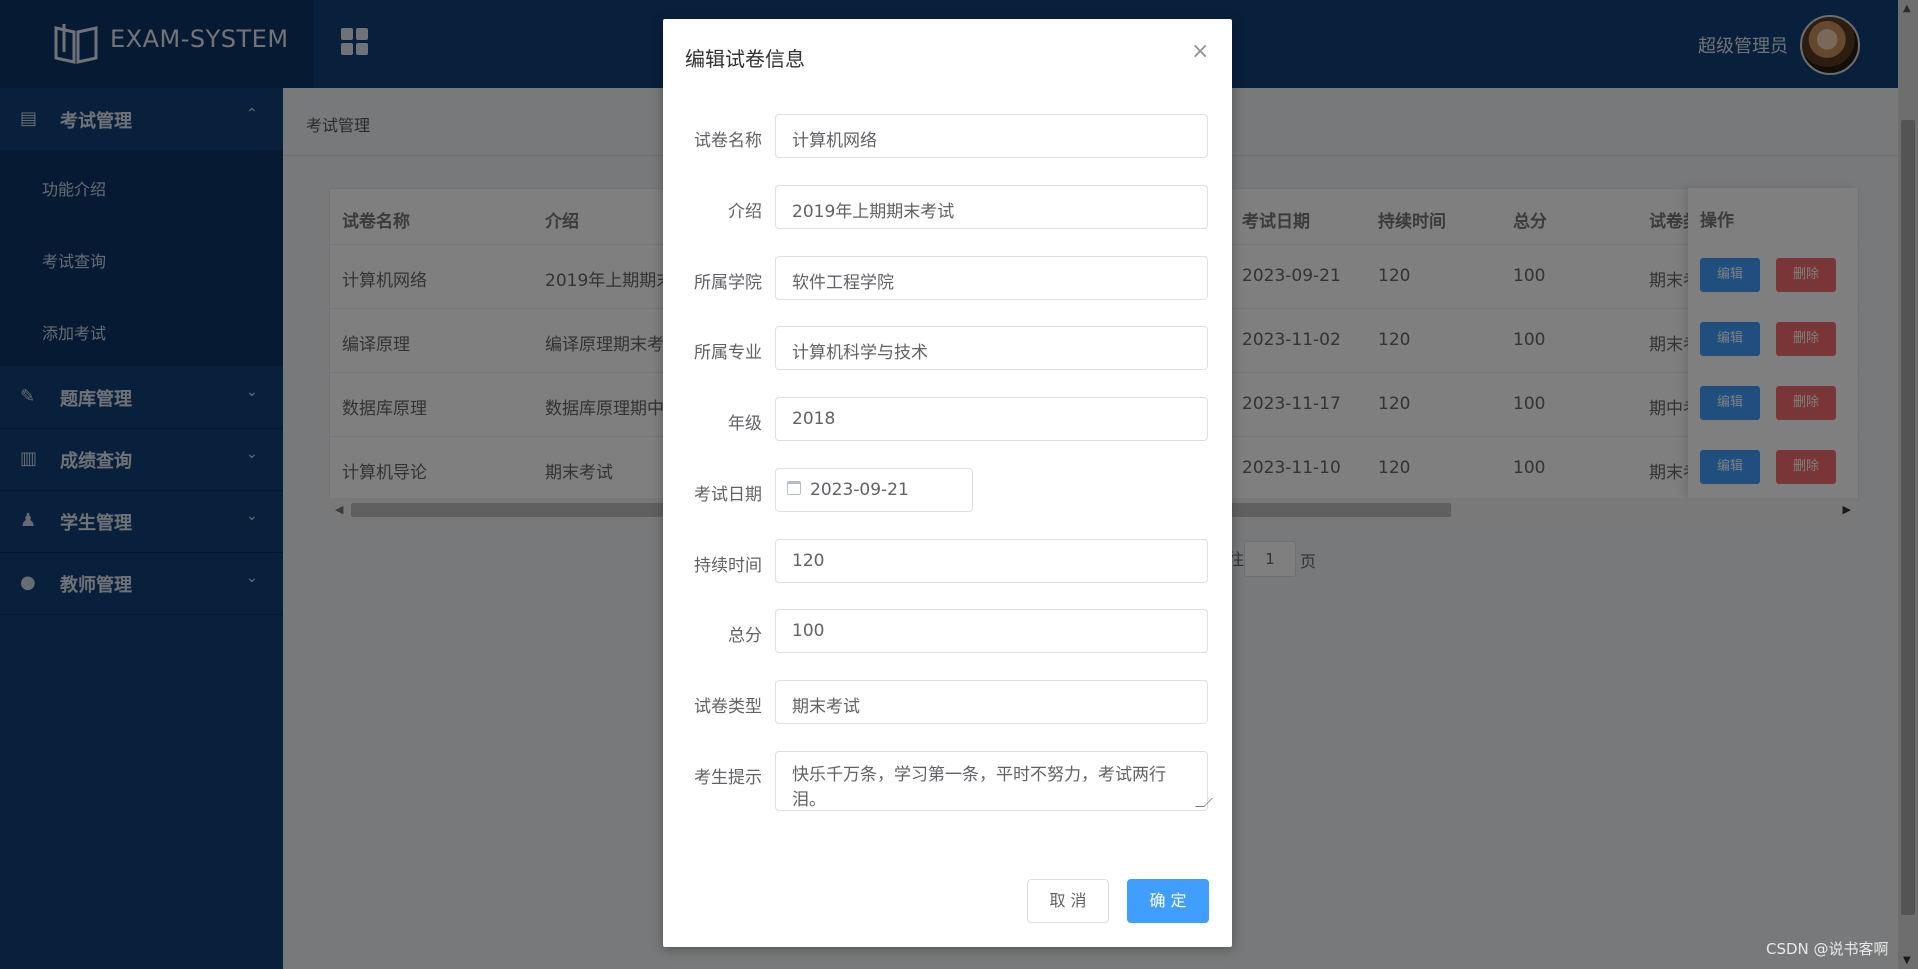 The height and width of the screenshot is (969, 1918). Describe the element at coordinates (1827, 949) in the screenshot. I see `watermark: CSDN @说书客啊` at that location.